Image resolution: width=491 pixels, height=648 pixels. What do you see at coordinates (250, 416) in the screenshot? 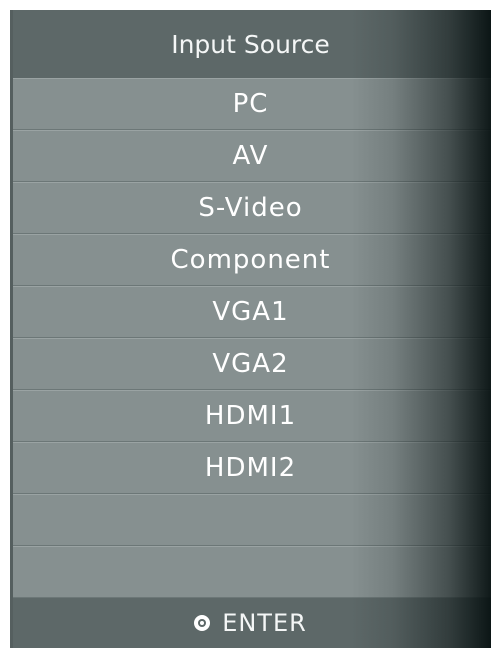
I see `menu-item-hdmi1: HDMI1` at bounding box center [250, 416].